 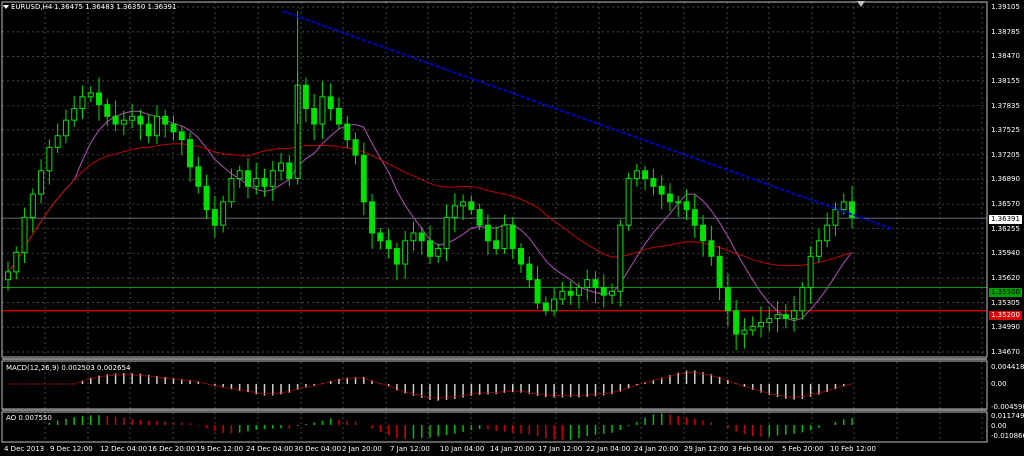 What do you see at coordinates (1005, 327) in the screenshot?
I see `price-tick: 1.34990` at bounding box center [1005, 327].